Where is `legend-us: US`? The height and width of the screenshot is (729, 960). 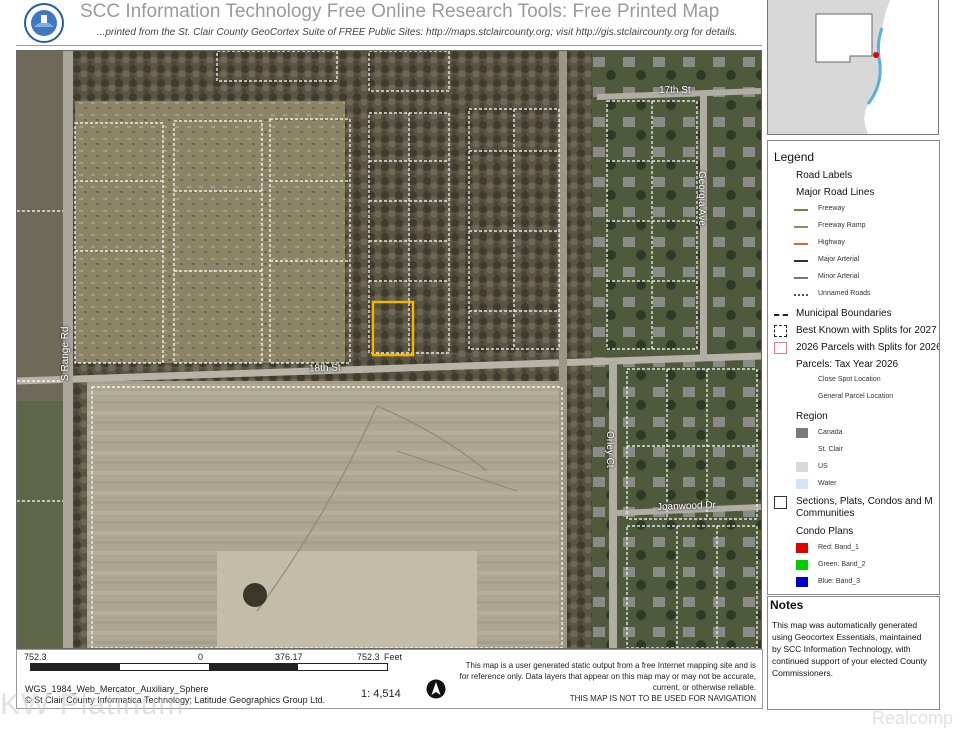 legend-us: US is located at coordinates (823, 466).